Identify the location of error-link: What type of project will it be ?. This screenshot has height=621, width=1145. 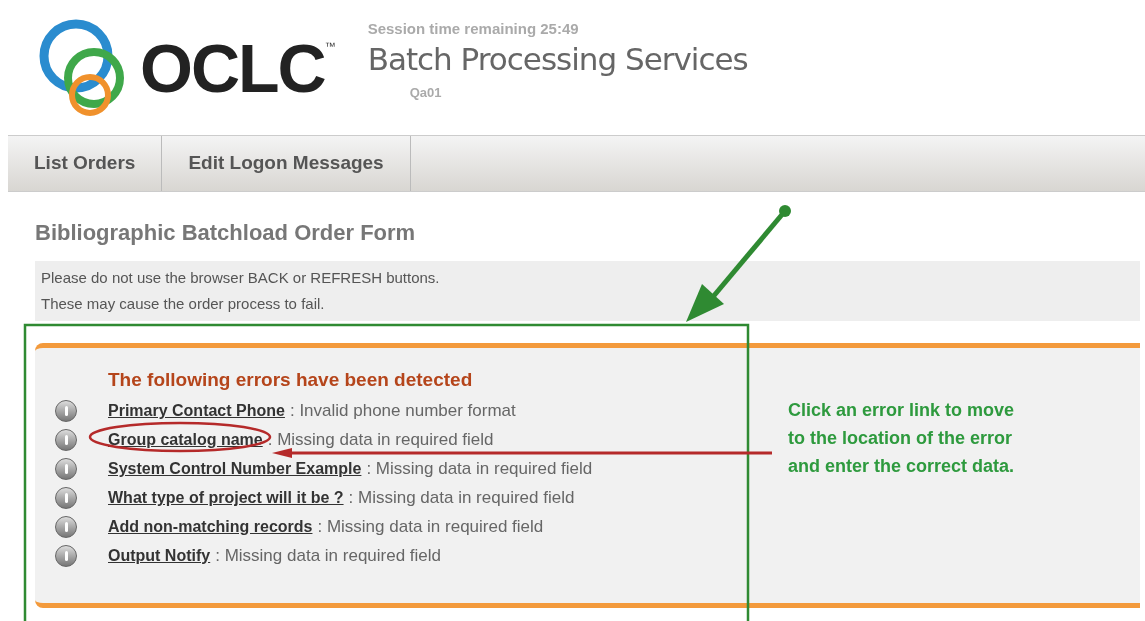
(226, 498).